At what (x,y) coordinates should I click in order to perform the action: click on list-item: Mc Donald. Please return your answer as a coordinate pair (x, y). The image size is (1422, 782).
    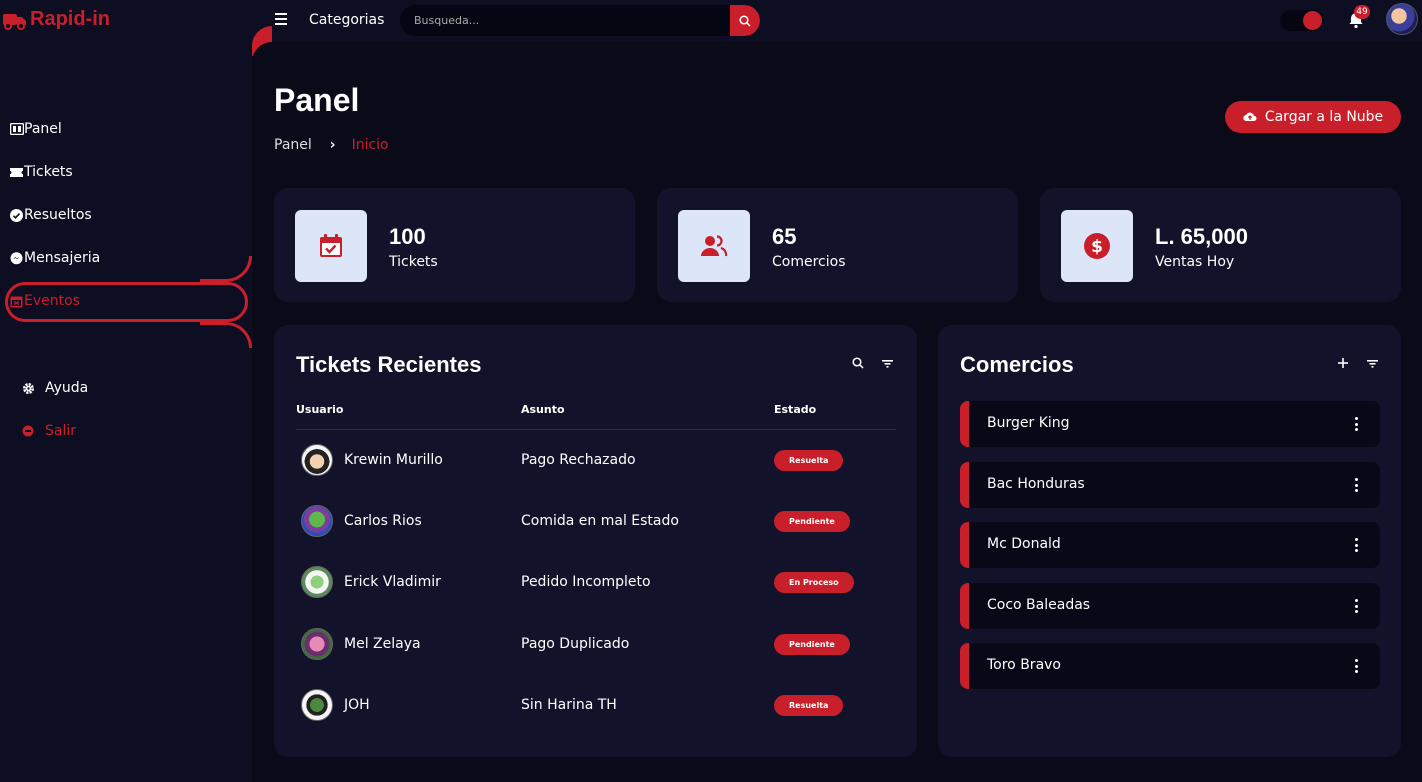
    Looking at the image, I should click on (1170, 545).